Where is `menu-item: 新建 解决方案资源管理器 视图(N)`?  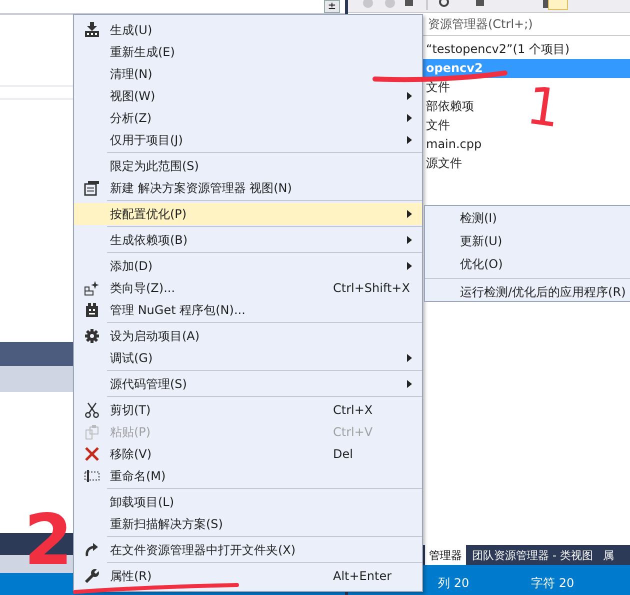 menu-item: 新建 解决方案资源管理器 视图(N) is located at coordinates (248, 188).